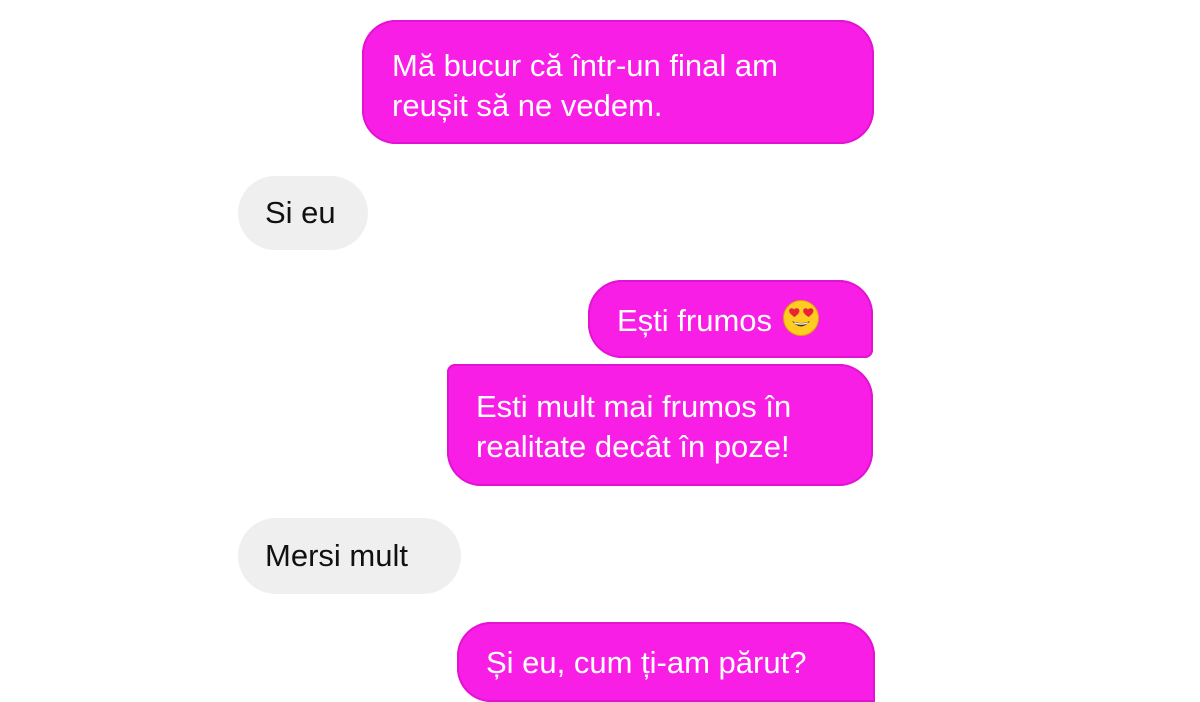  What do you see at coordinates (633, 446) in the screenshot?
I see `message-text-line: realitate decât în poze!` at bounding box center [633, 446].